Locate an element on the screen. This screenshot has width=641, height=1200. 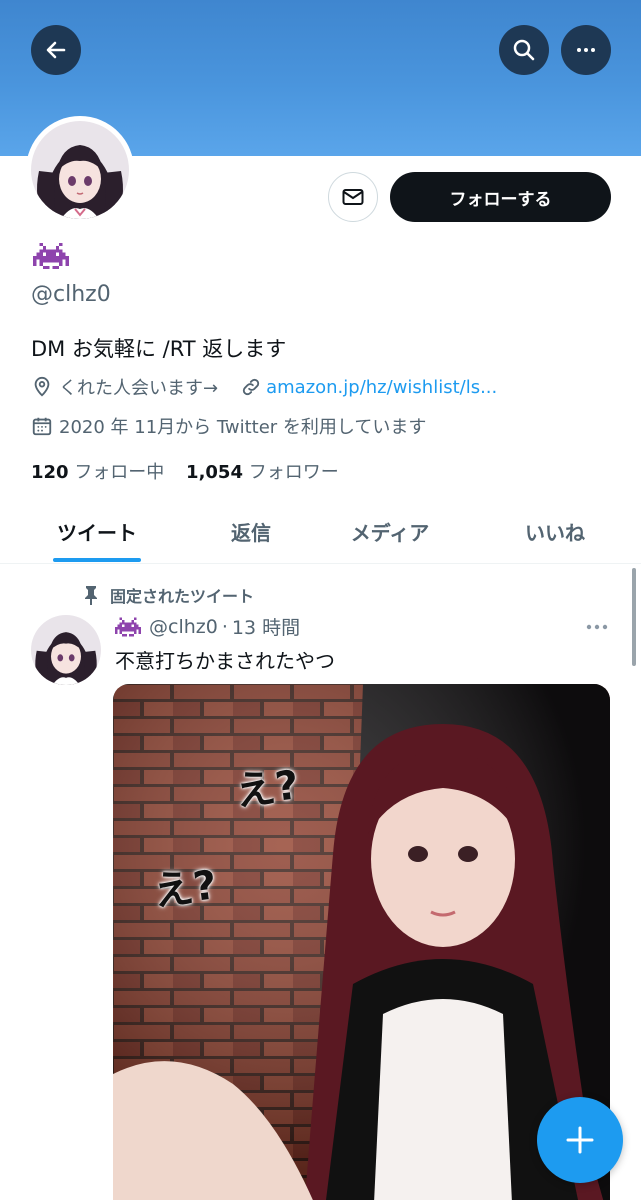
tab-replies: 返信 is located at coordinates (251, 531).